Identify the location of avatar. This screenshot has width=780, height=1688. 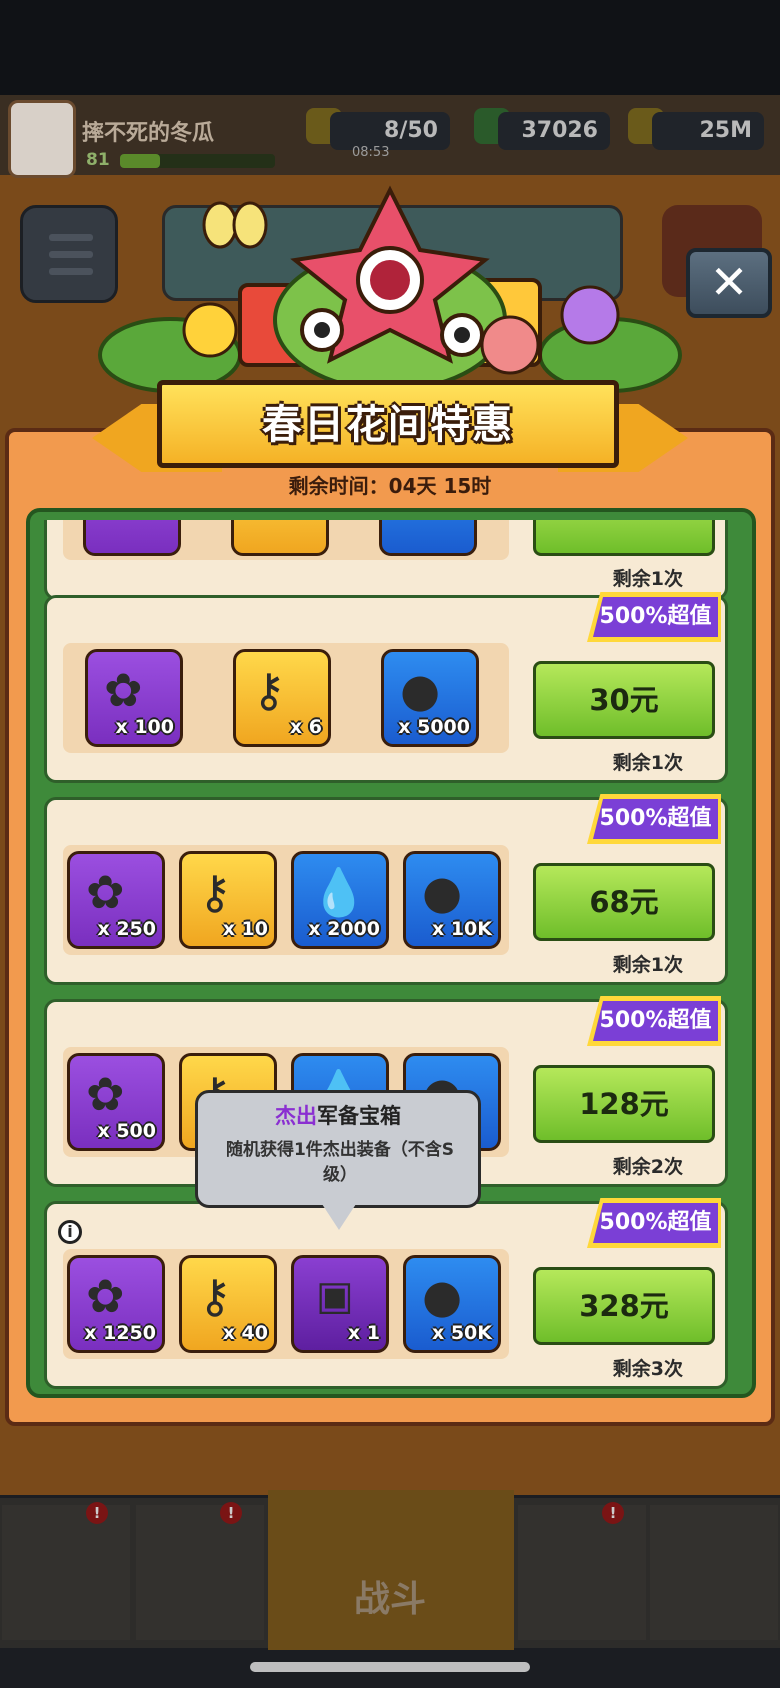
(42, 139).